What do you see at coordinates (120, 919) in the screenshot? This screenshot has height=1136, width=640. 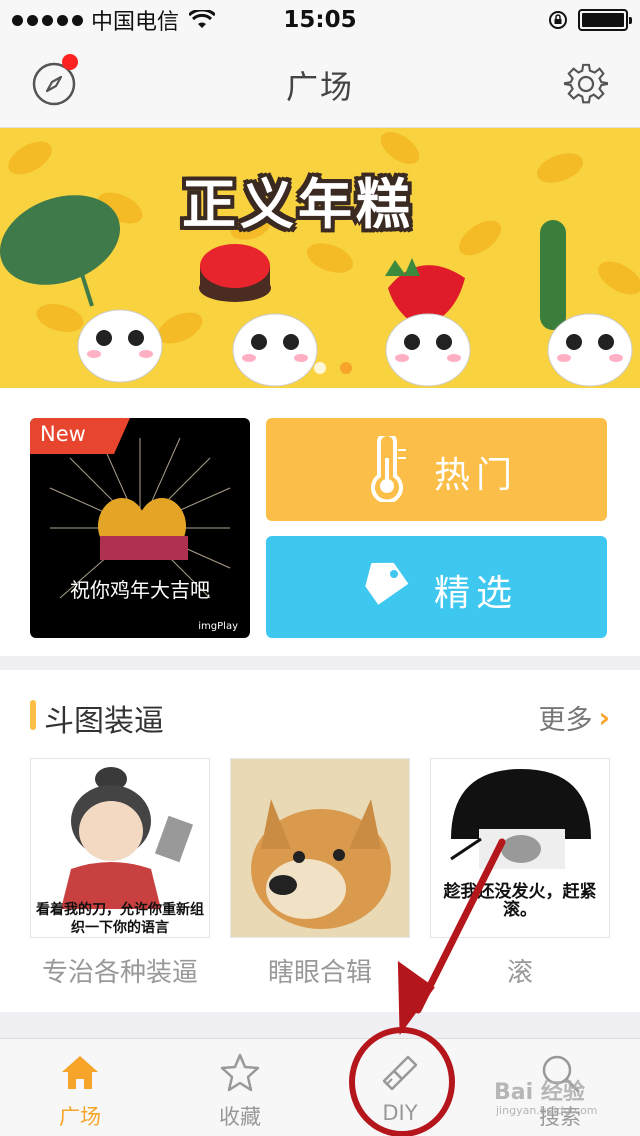 I see `meme-image-text: 看着我的刀，允许你重新组织一下你的语言` at bounding box center [120, 919].